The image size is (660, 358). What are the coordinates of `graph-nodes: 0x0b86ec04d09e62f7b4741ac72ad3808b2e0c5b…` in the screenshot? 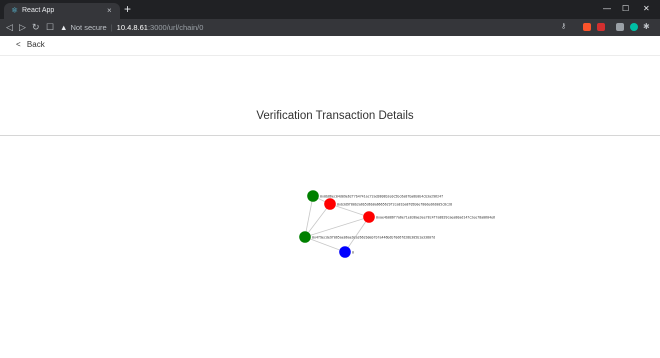 It's located at (397, 224).